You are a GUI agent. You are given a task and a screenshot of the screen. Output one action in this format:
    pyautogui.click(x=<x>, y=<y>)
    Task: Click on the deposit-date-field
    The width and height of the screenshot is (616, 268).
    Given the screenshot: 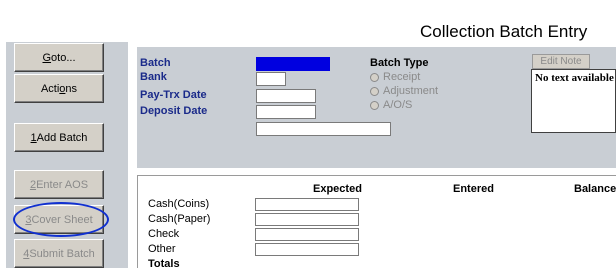 What is the action you would take?
    pyautogui.click(x=286, y=112)
    